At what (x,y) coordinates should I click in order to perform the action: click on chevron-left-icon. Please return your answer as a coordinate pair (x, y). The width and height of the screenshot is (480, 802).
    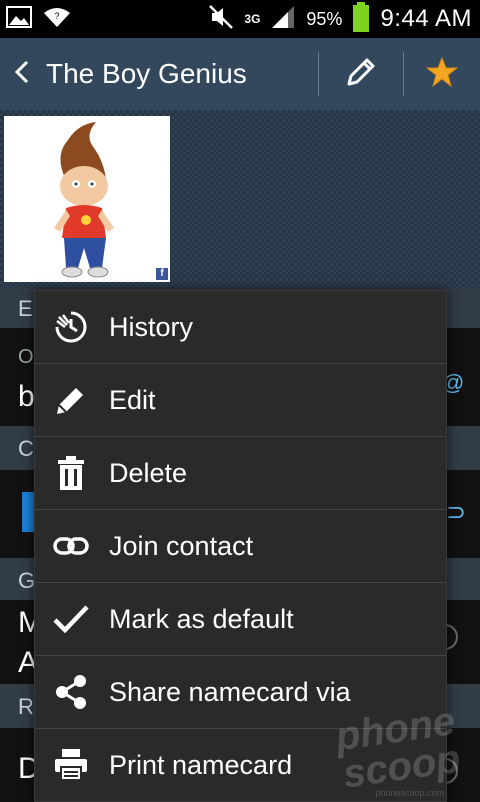
    Looking at the image, I should click on (22, 74).